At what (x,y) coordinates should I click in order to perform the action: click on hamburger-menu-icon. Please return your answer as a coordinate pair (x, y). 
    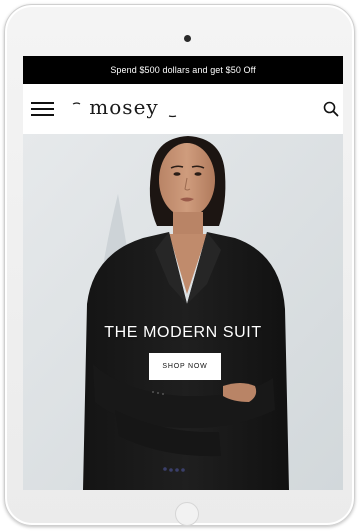
    Looking at the image, I should click on (43, 109).